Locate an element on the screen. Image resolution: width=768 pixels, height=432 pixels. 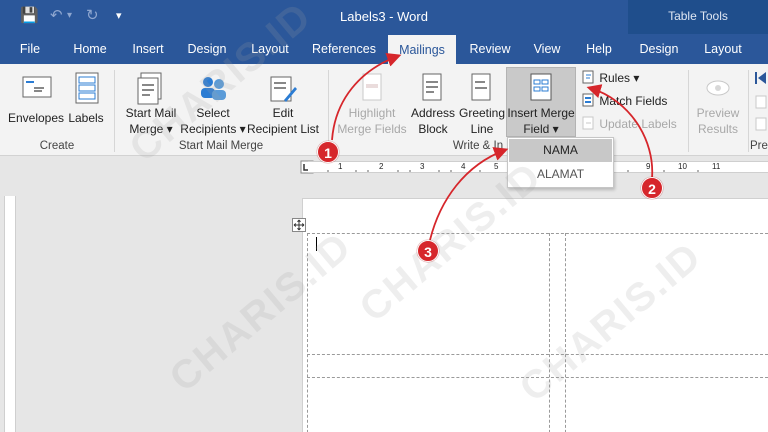
arrow-step2 is located at coordinates (620, 131).